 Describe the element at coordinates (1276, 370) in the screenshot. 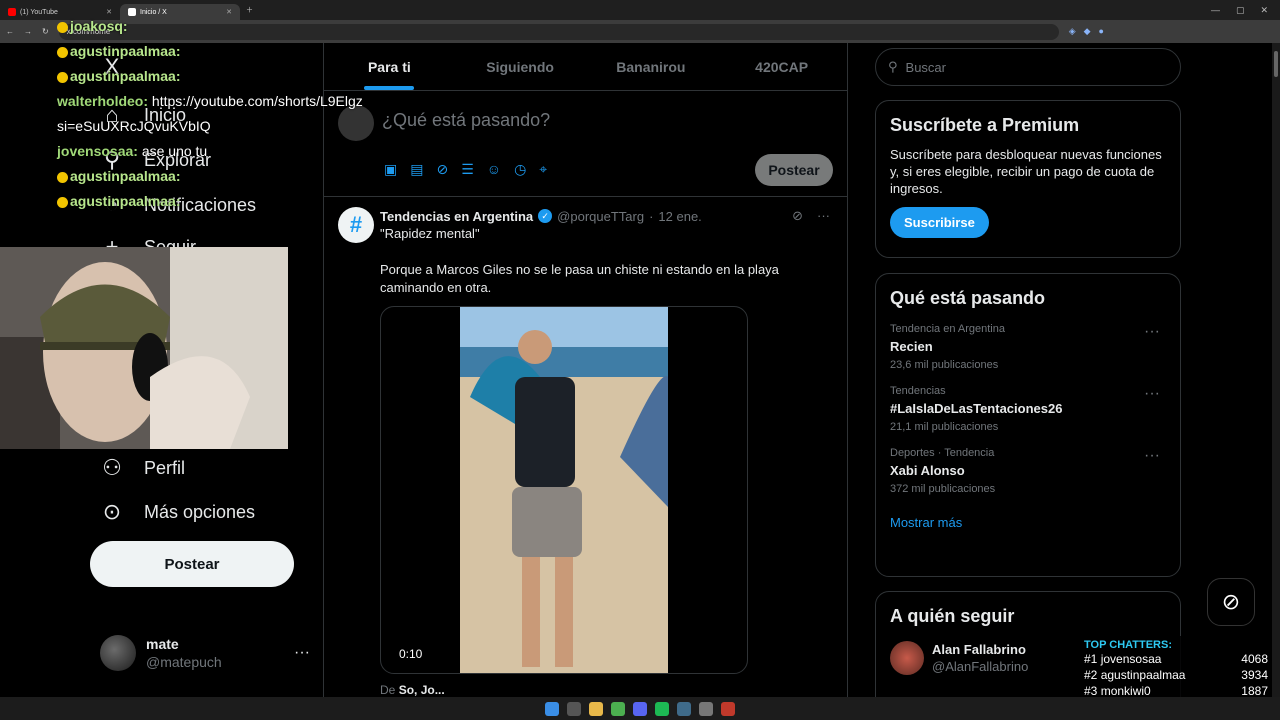

I see `scrollbar` at that location.